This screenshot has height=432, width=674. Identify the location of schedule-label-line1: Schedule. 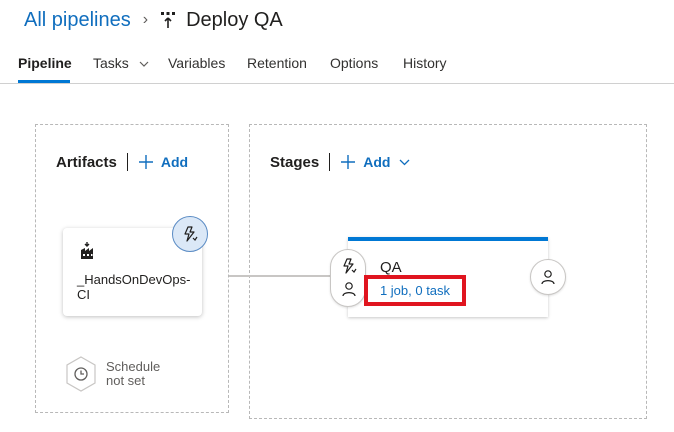
(133, 366).